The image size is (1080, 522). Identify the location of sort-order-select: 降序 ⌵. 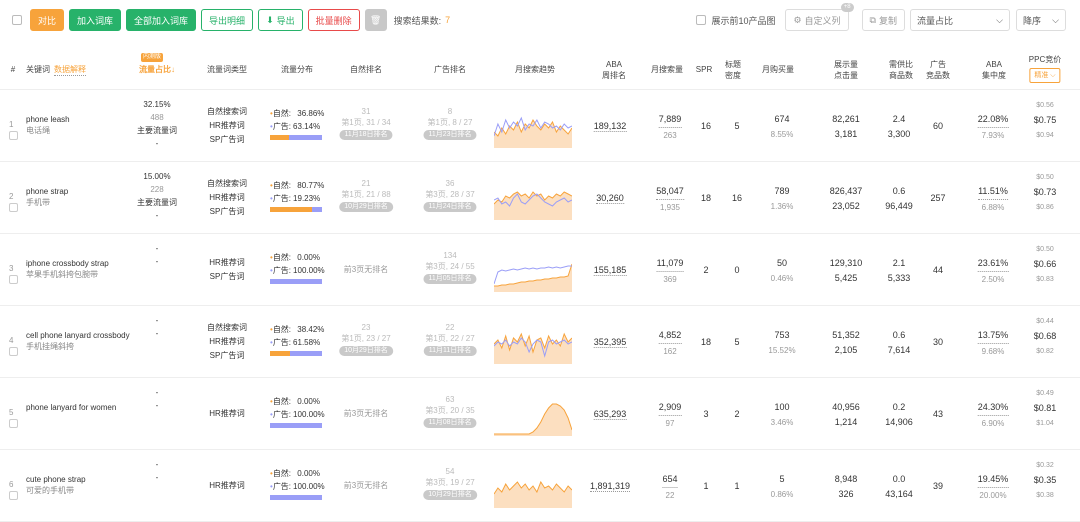
(1041, 20).